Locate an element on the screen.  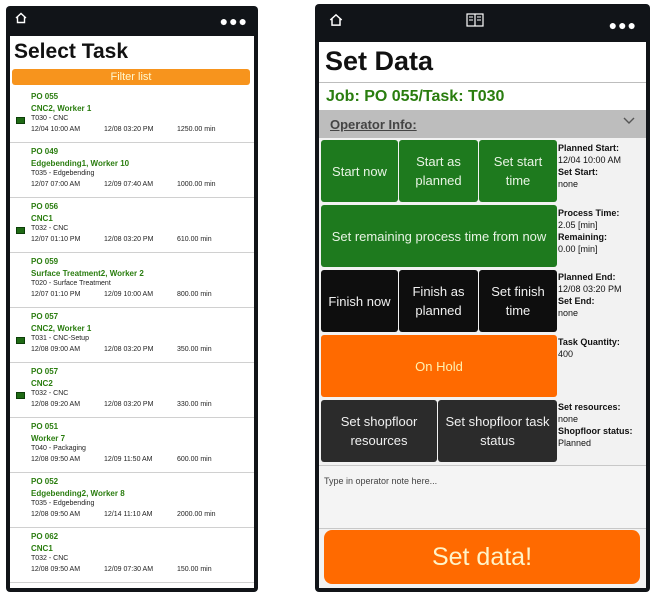
remaining-label: Remaining: is located at coordinates (583, 237).